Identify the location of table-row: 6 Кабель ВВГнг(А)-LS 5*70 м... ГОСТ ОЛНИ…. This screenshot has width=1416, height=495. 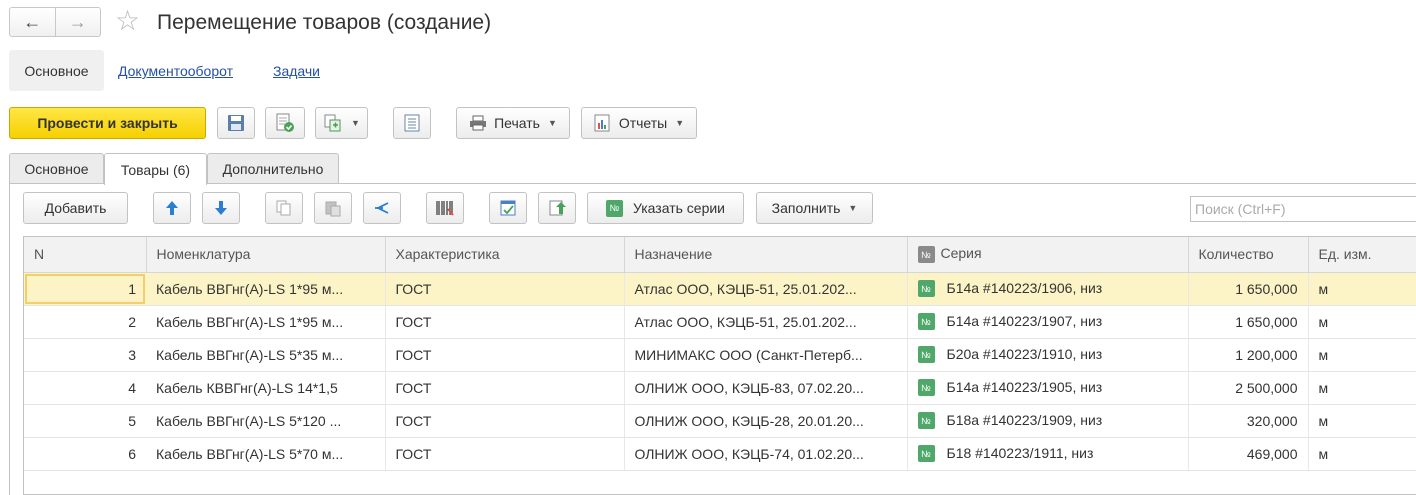
(720, 454).